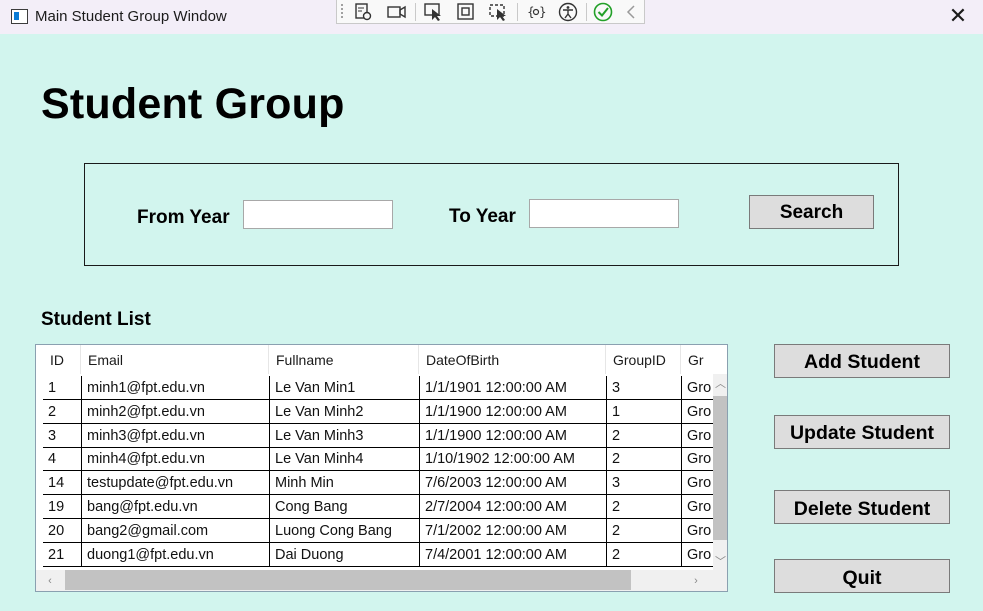  What do you see at coordinates (697, 359) in the screenshot?
I see `column-header-group: Gr` at bounding box center [697, 359].